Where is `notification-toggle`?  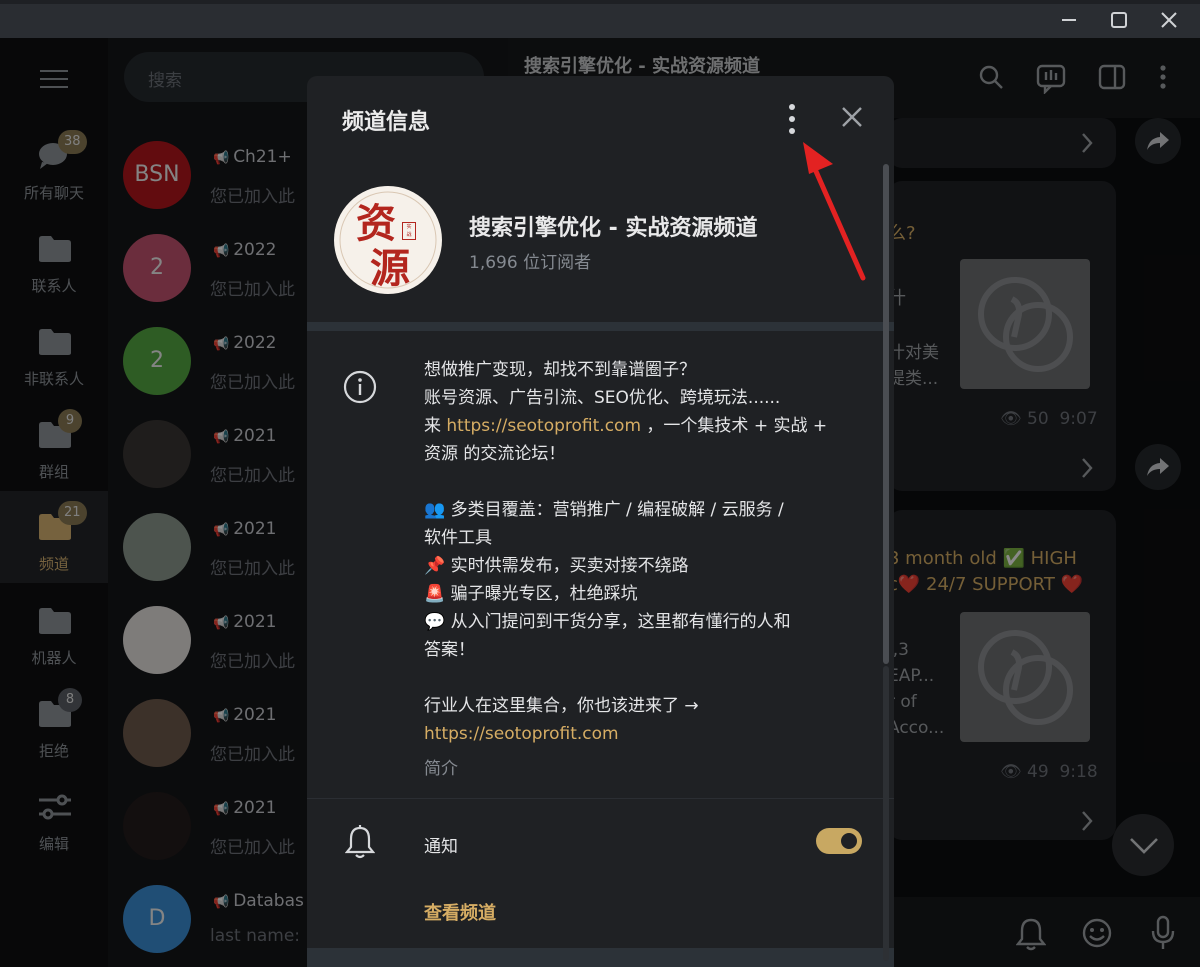 notification-toggle is located at coordinates (839, 841).